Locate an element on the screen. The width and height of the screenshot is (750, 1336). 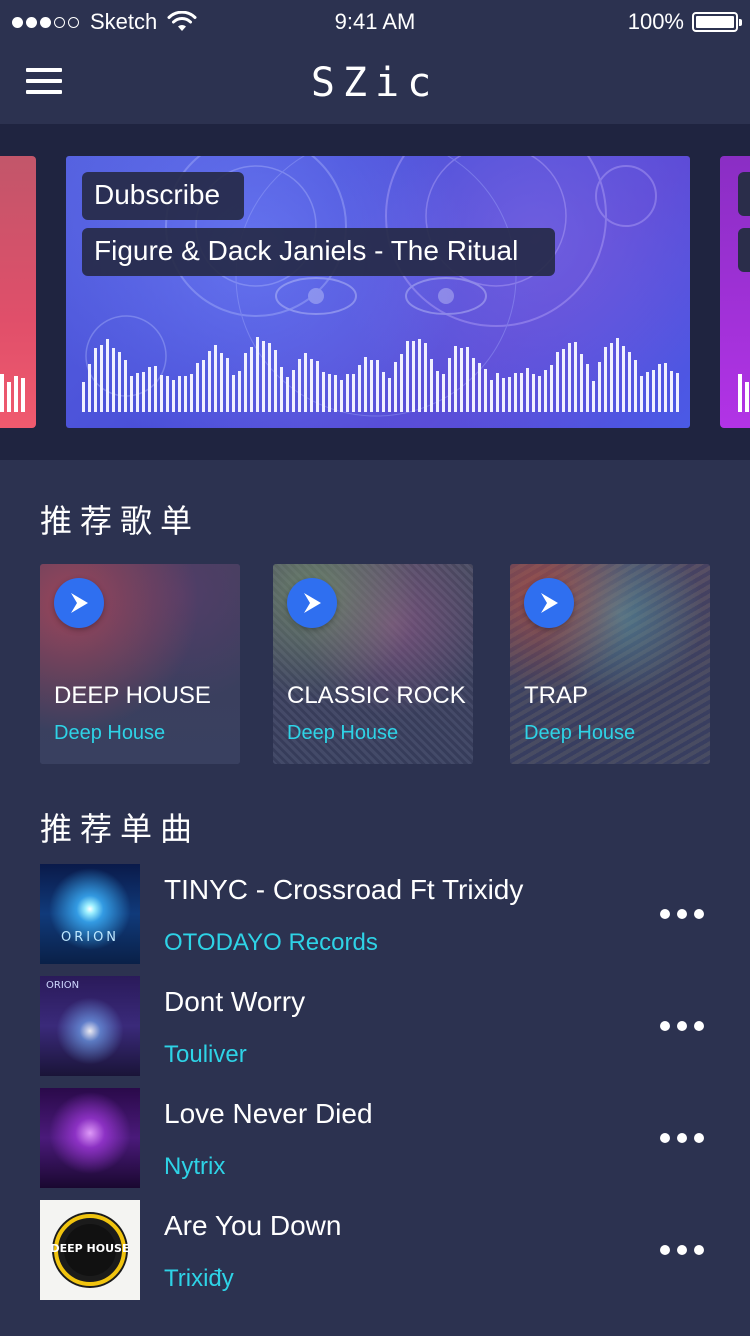
app-title: SZic is located at coordinates (375, 83).